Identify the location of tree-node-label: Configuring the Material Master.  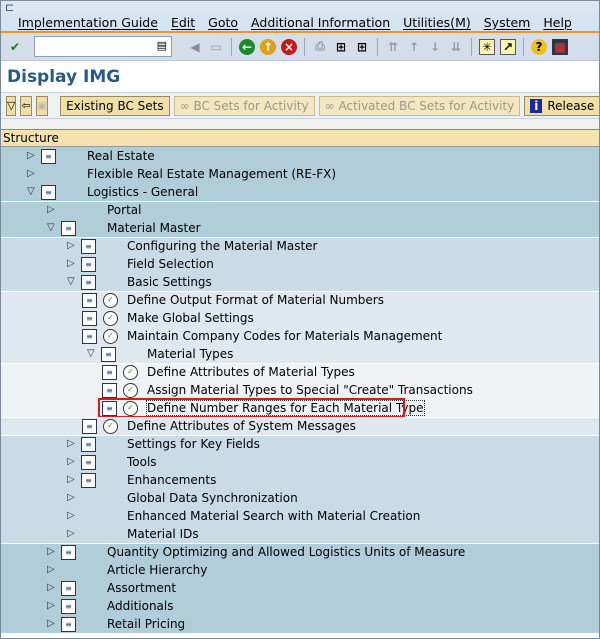
(222, 246).